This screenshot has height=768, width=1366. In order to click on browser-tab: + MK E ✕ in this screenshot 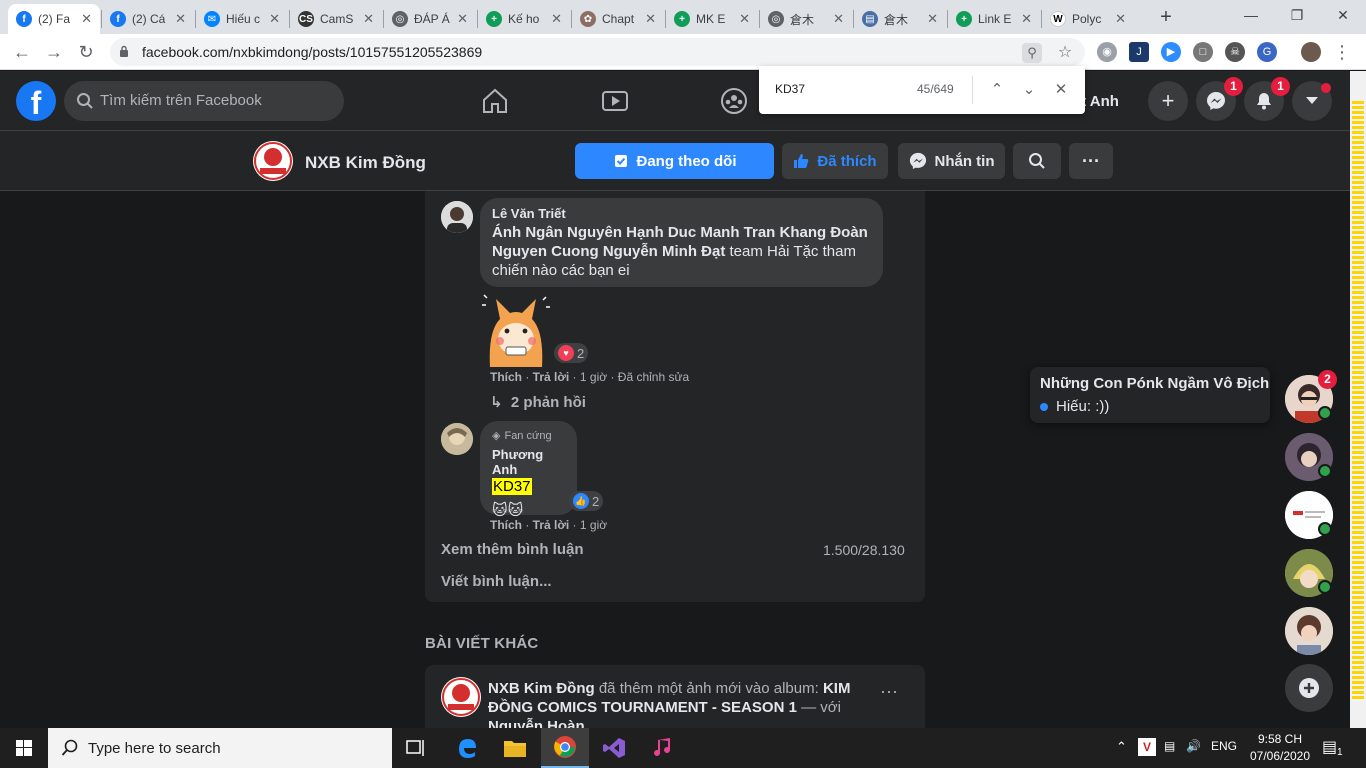, I will do `click(712, 19)`.